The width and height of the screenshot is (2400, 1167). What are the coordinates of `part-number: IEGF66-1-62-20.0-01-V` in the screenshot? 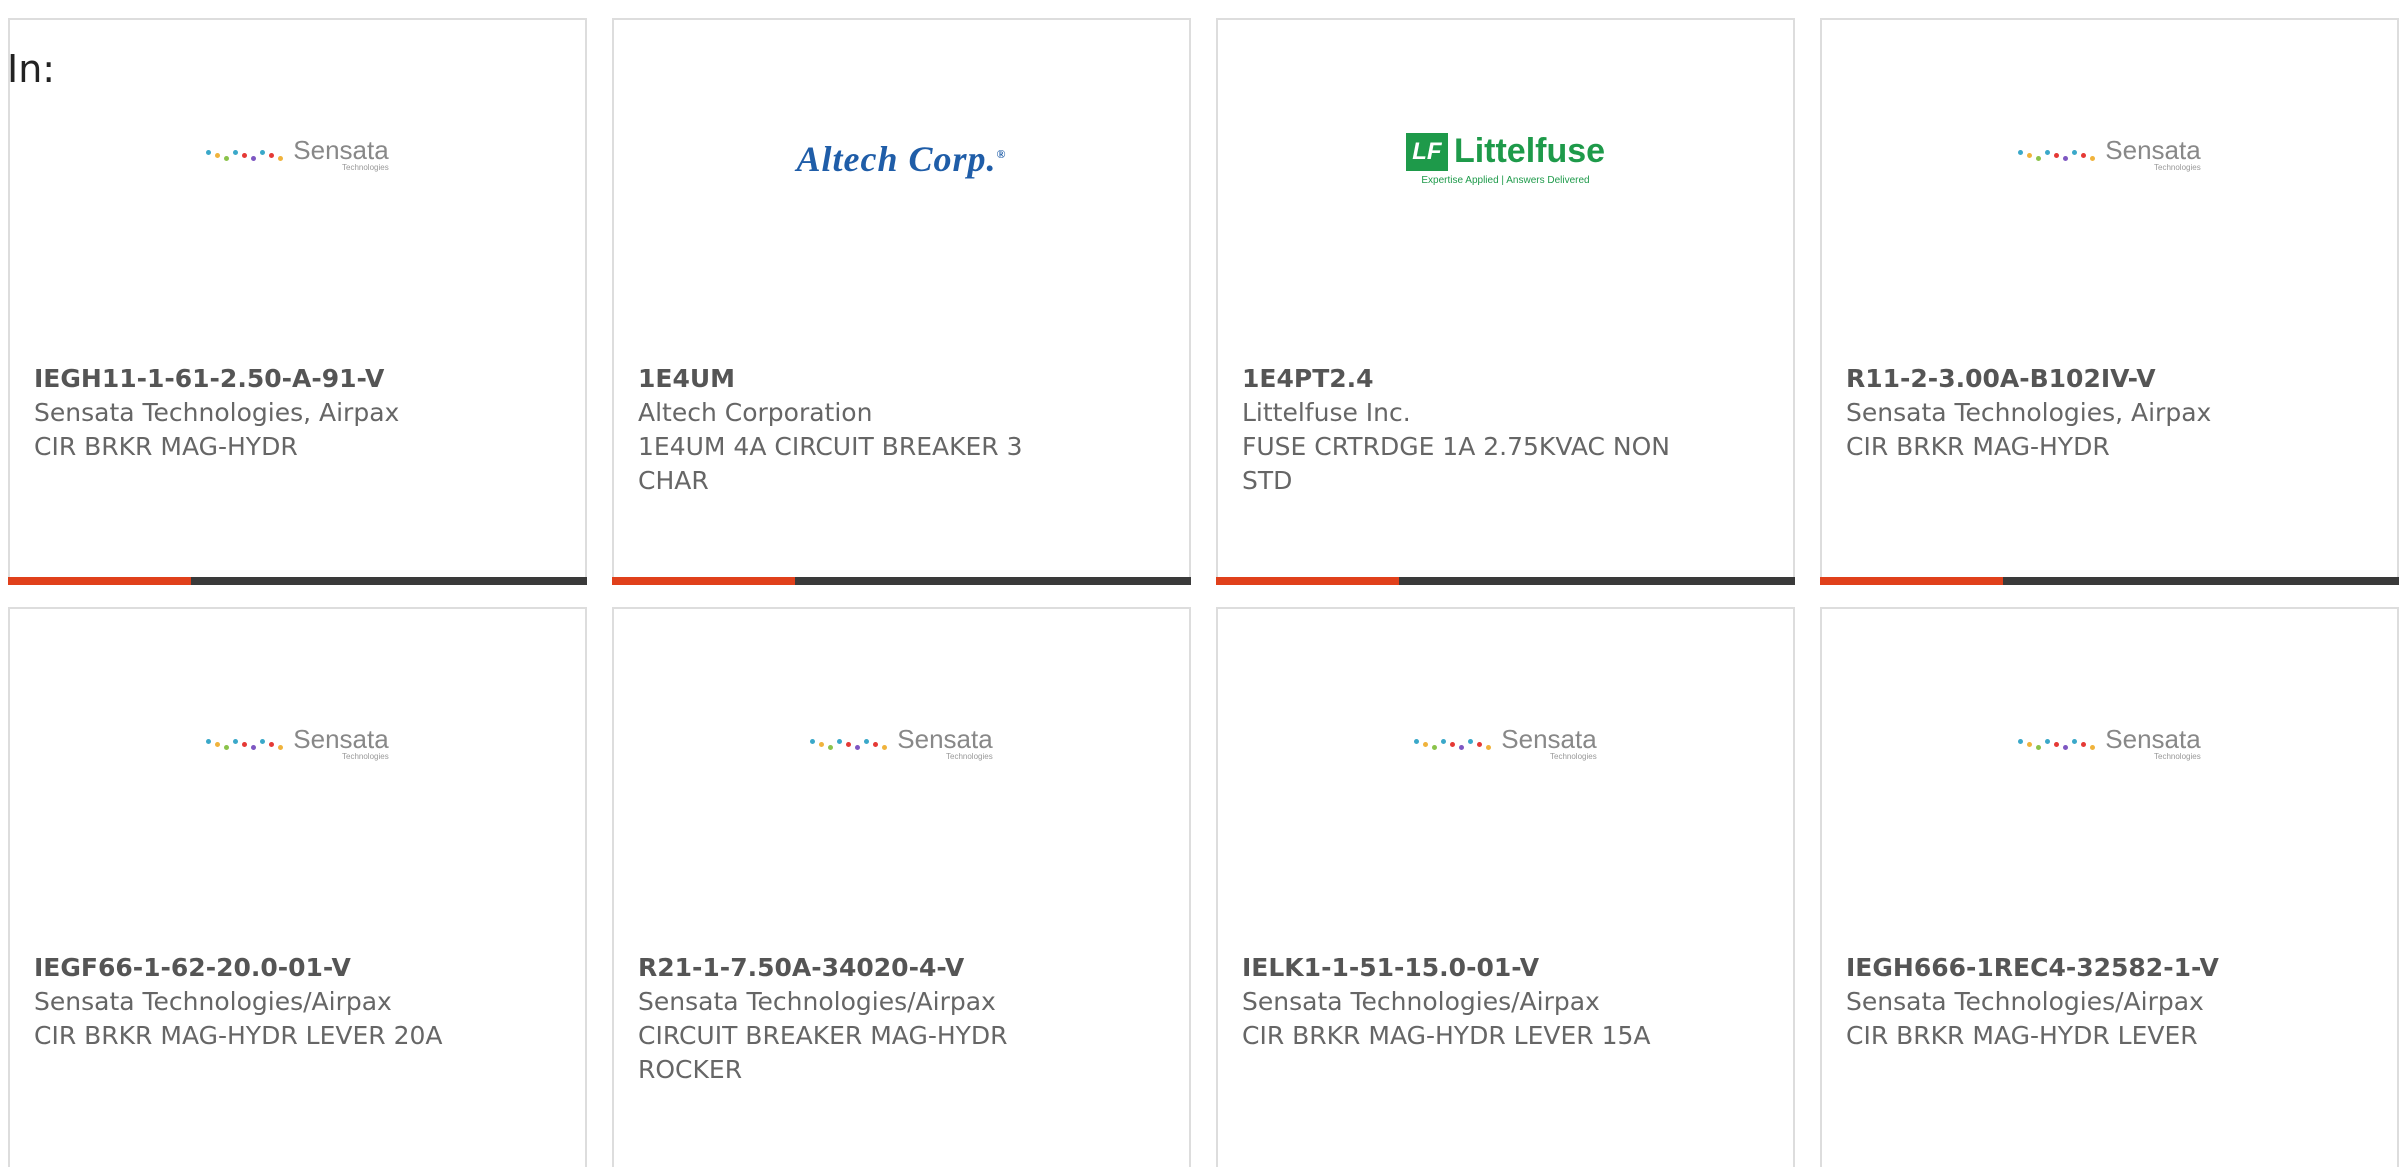 It's located at (297, 968).